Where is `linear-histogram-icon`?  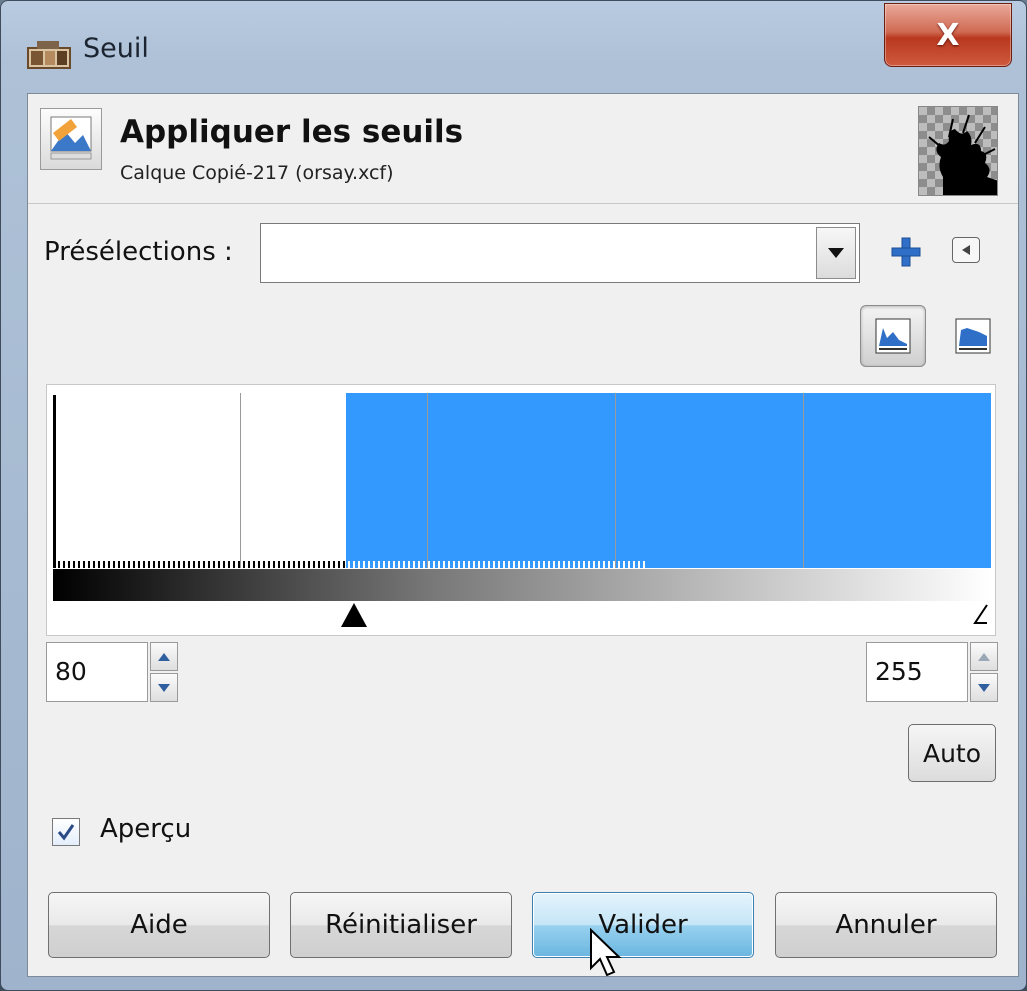
linear-histogram-icon is located at coordinates (893, 336).